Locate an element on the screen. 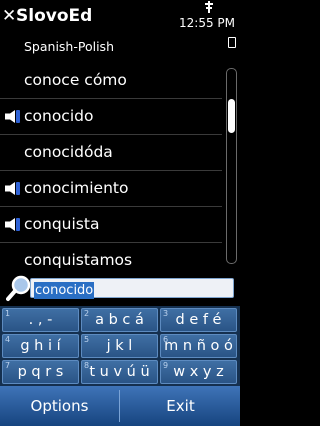 The image size is (320, 426). key-8: 8 t u v ú ü is located at coordinates (119, 372).